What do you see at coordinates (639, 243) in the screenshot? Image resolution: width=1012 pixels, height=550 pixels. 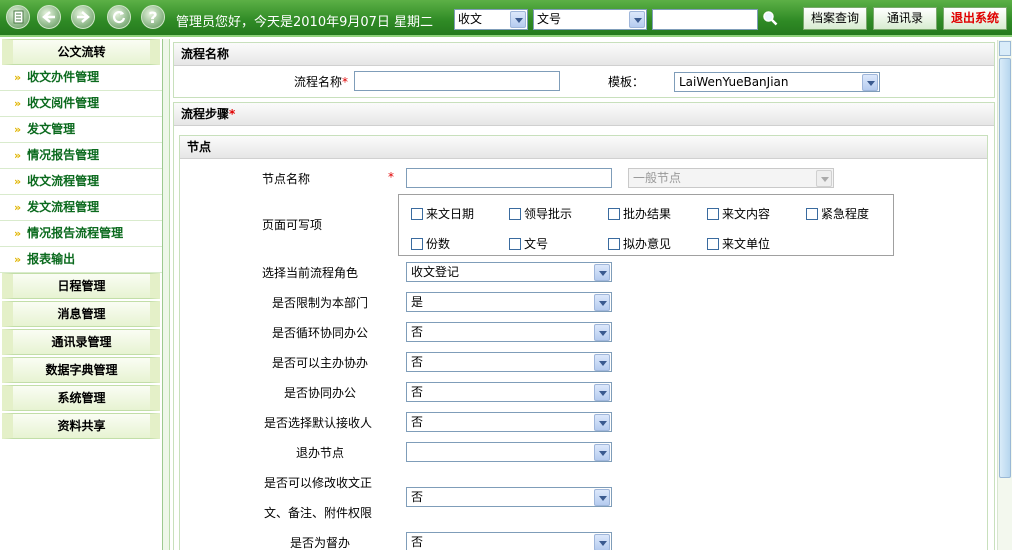 I see `checkbox-proposed-opinion: 拟办意见` at bounding box center [639, 243].